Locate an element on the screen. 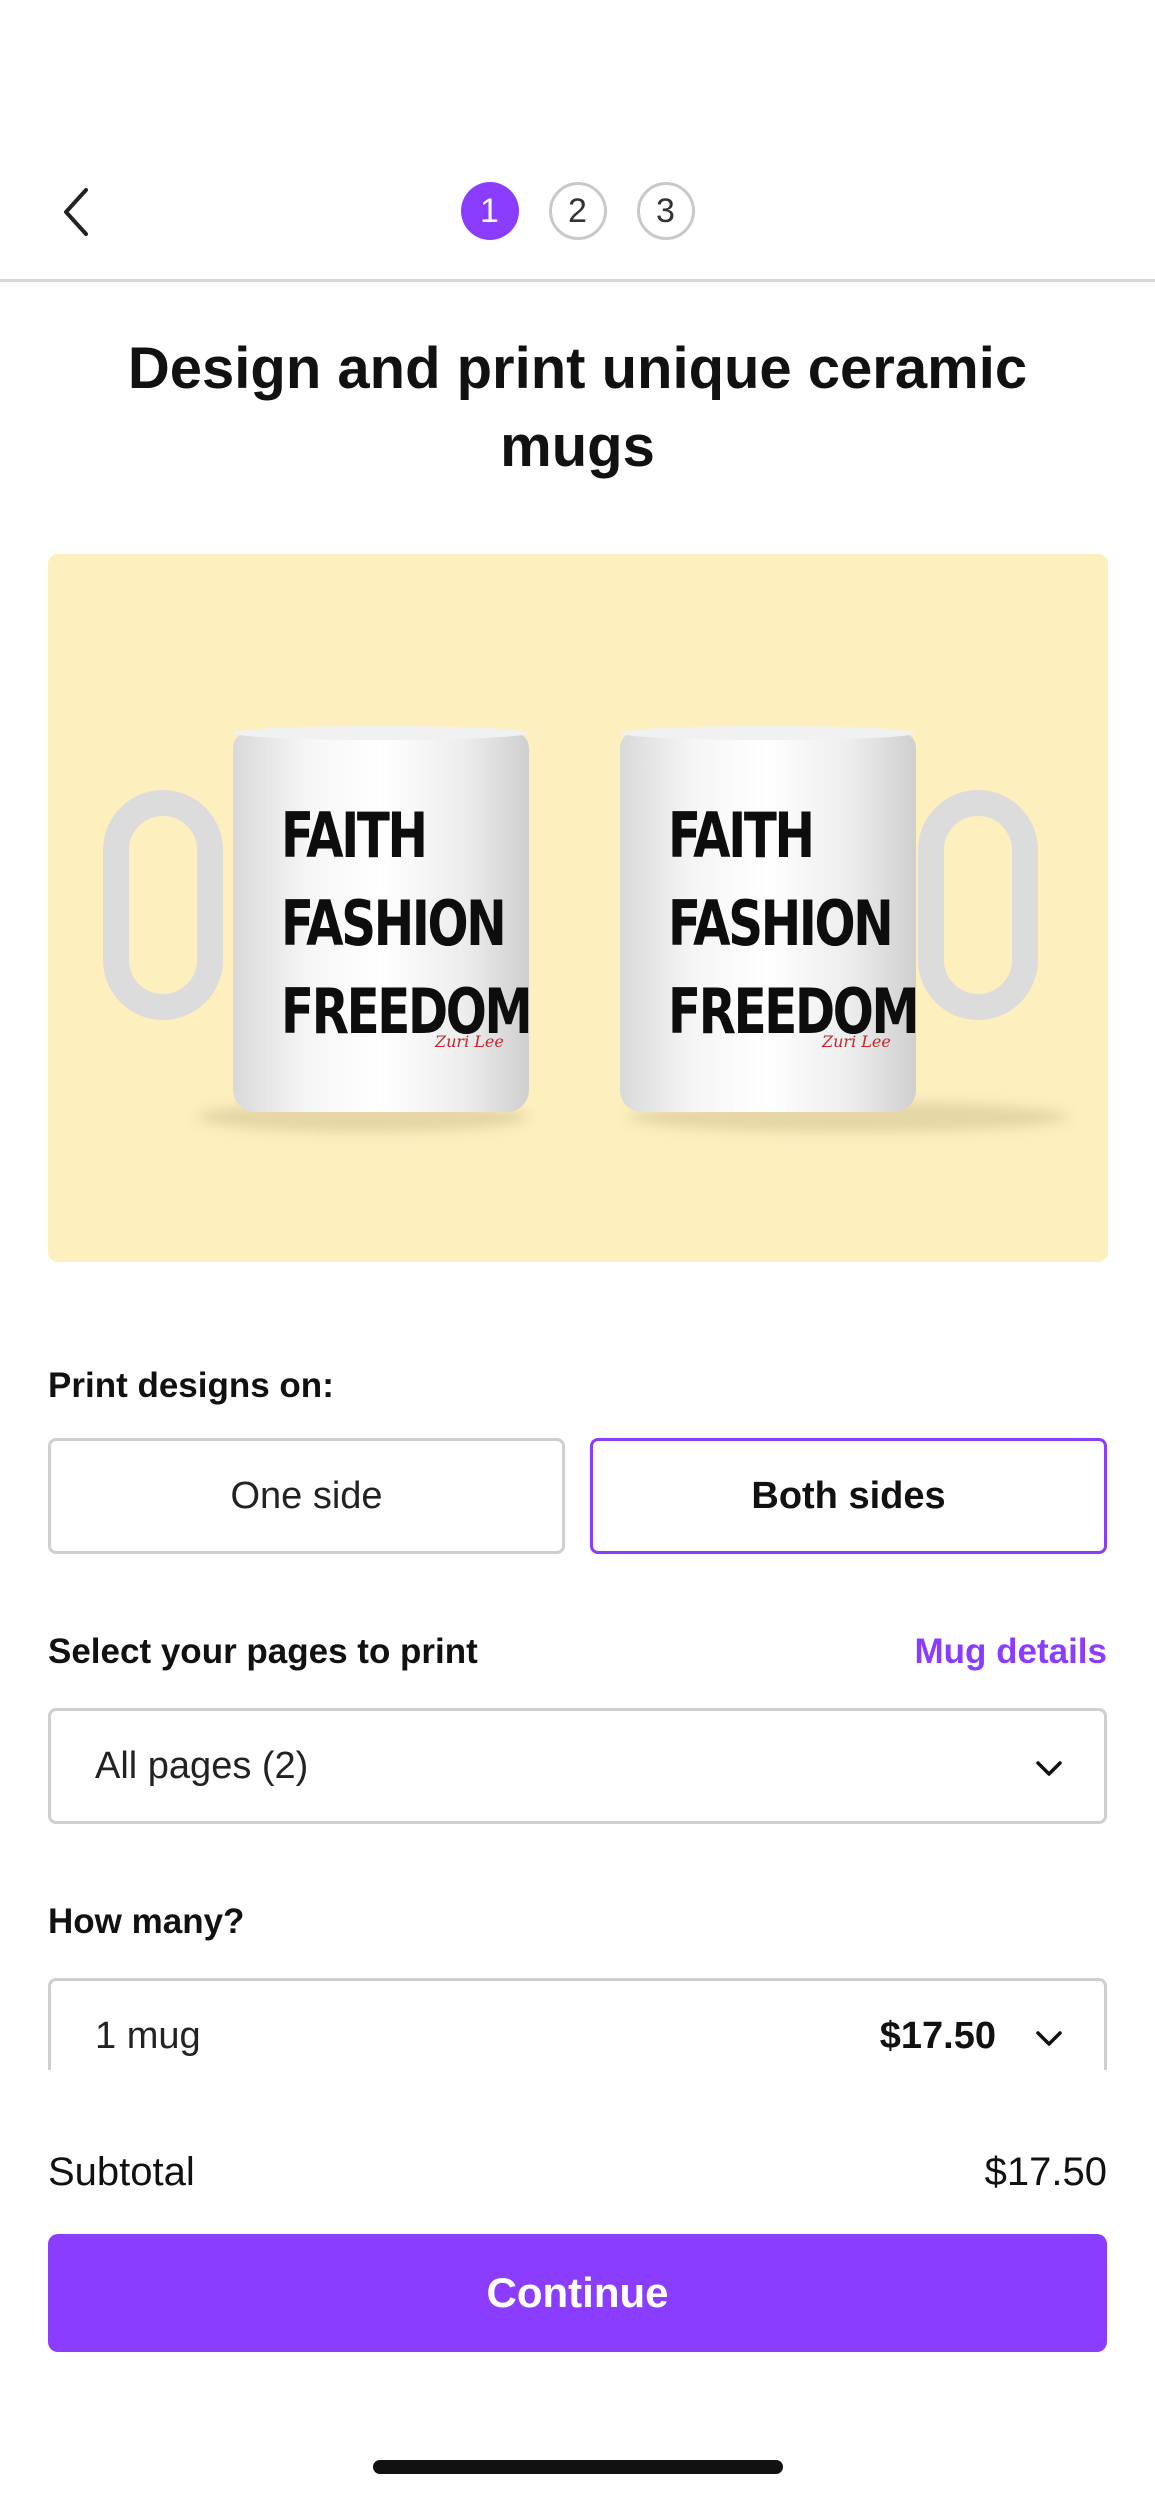  subtotal-label: Subtotal is located at coordinates (121, 2172).